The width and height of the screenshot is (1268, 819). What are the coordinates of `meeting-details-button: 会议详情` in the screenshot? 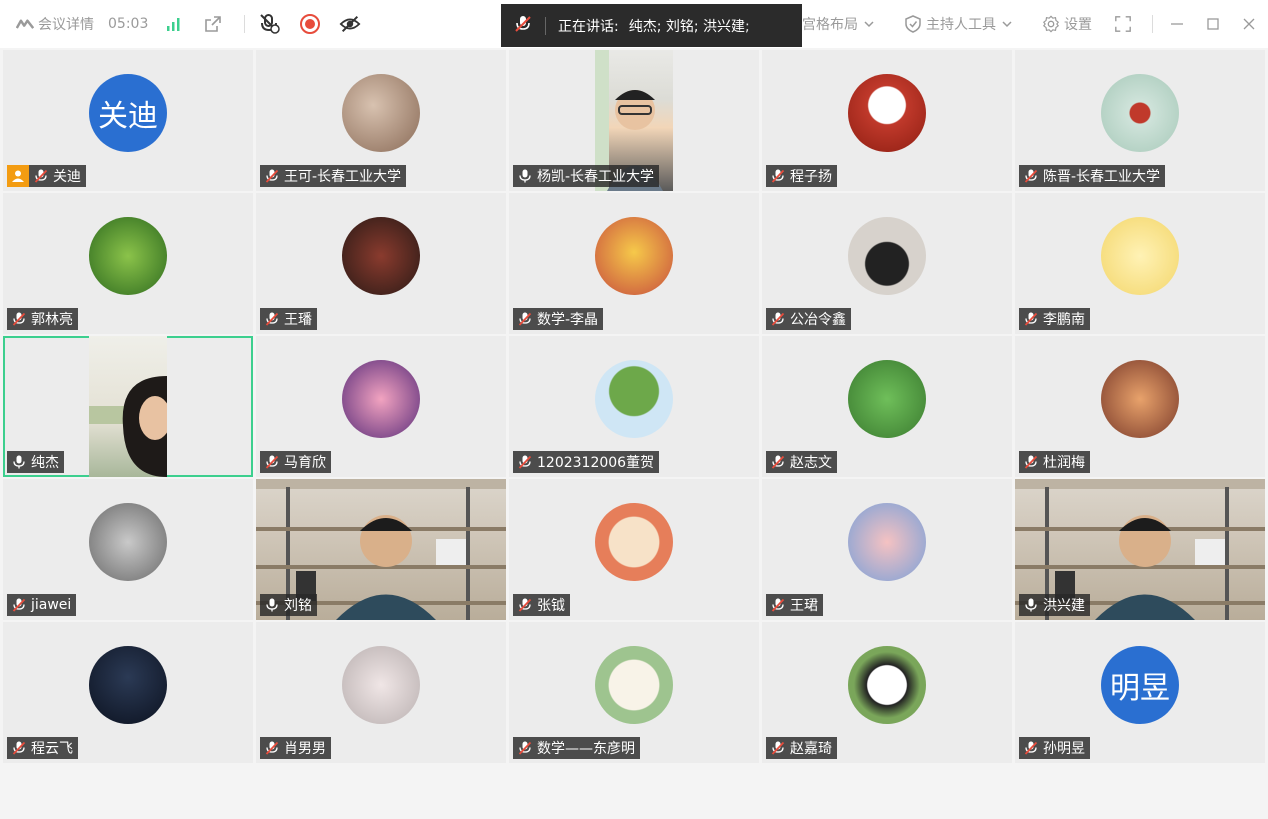 It's located at (55, 24).